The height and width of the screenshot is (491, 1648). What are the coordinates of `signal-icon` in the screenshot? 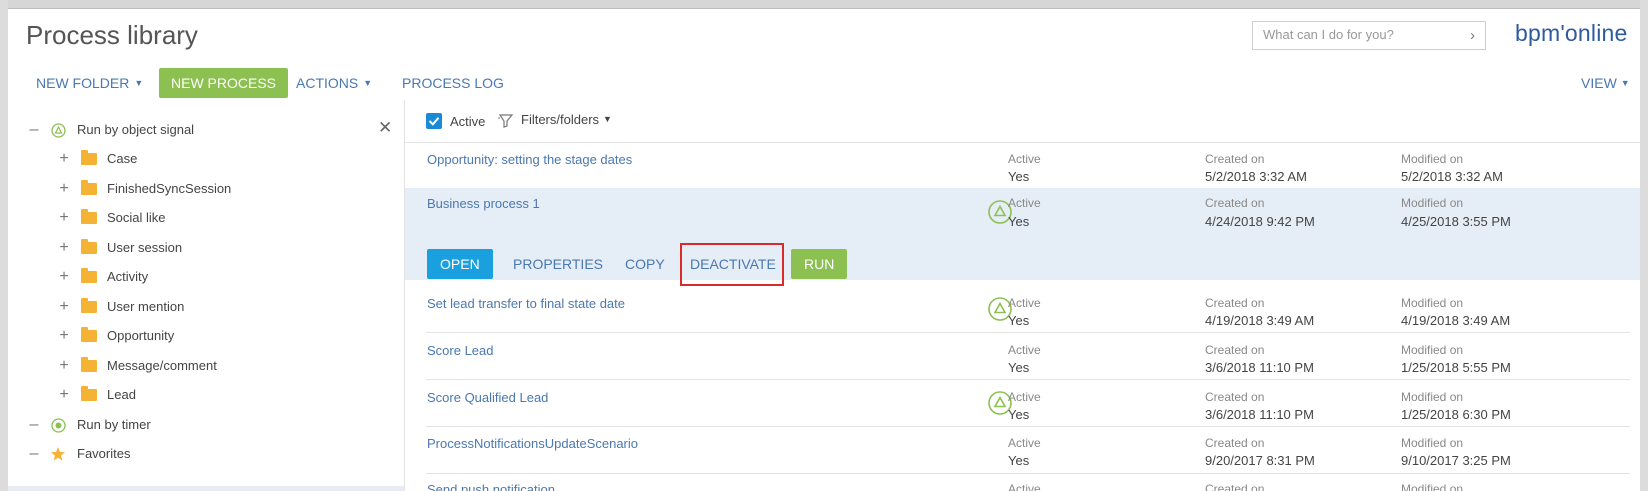 It's located at (58, 130).